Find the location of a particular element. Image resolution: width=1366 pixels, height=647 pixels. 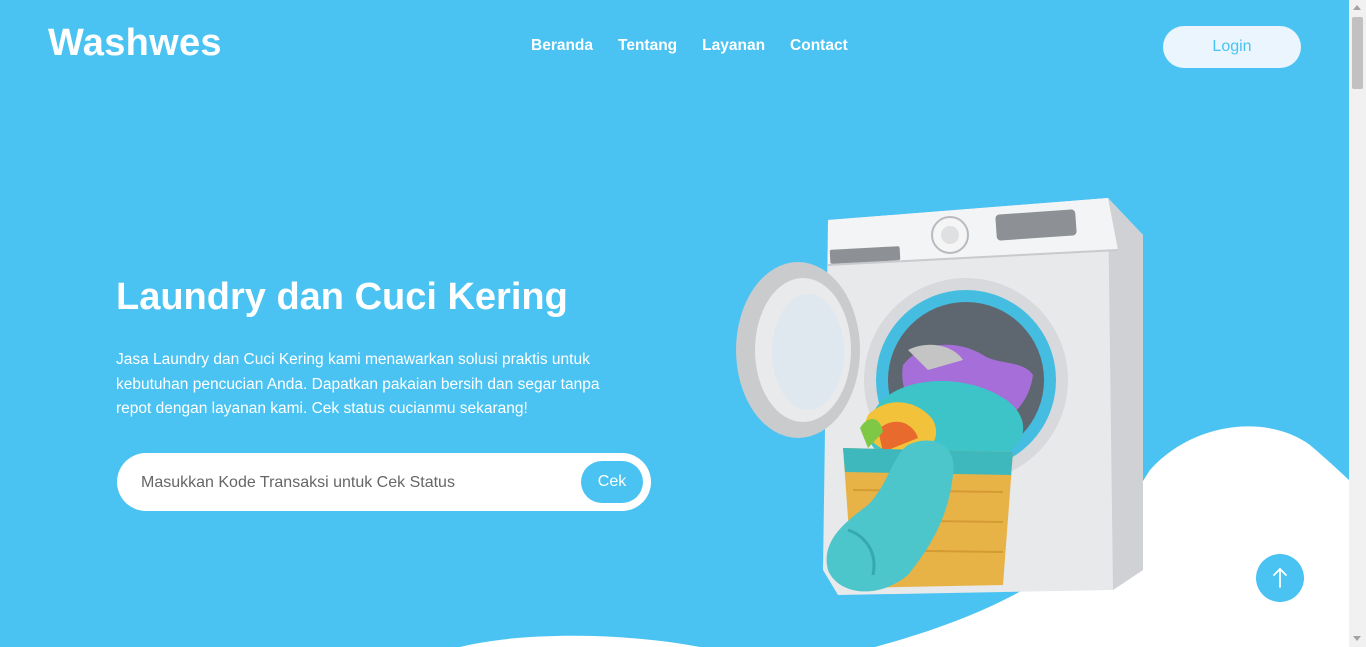

scroll-down-arrow-icon is located at coordinates (1357, 638).